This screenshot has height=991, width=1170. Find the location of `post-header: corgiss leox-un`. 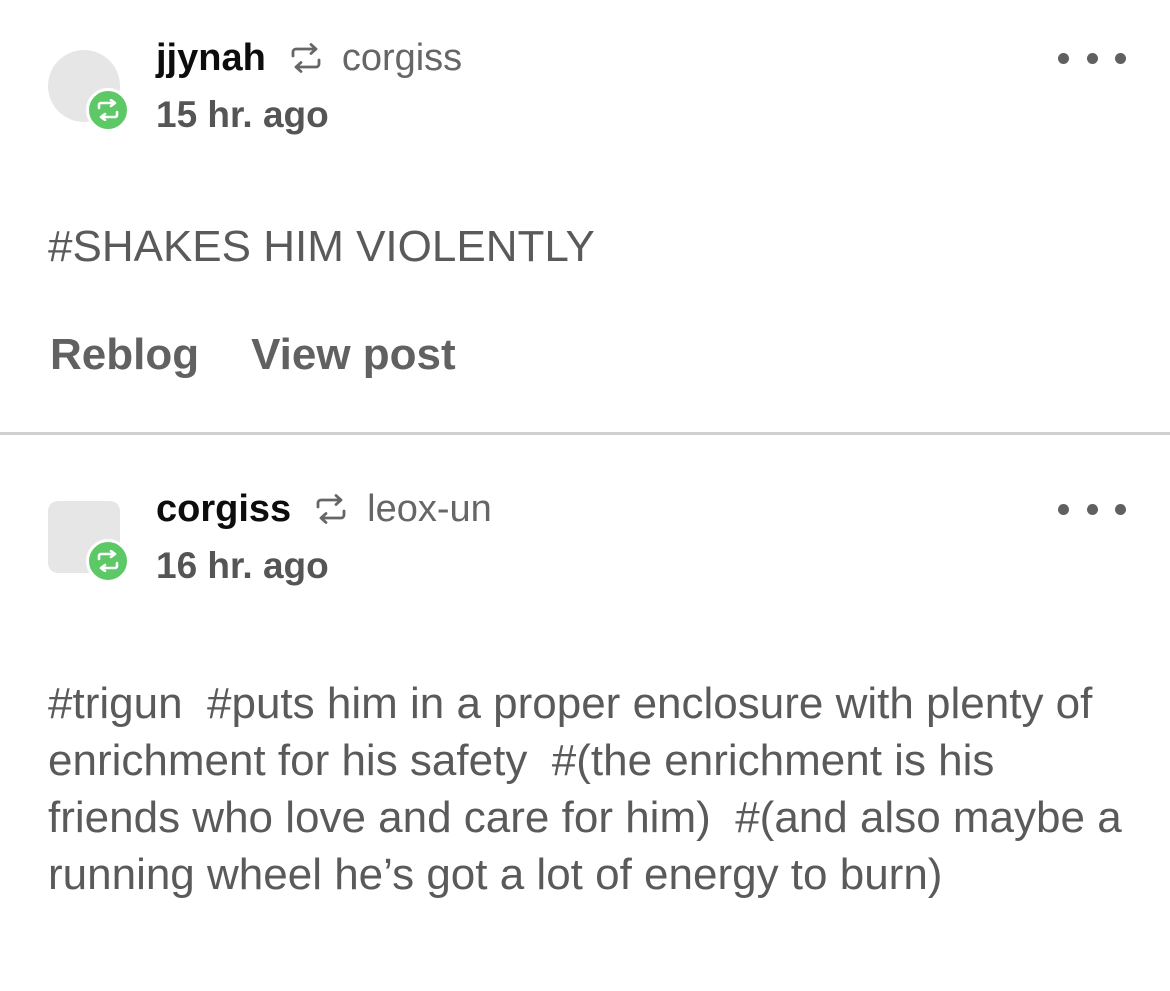

post-header: corgiss leox-un is located at coordinates (324, 509).